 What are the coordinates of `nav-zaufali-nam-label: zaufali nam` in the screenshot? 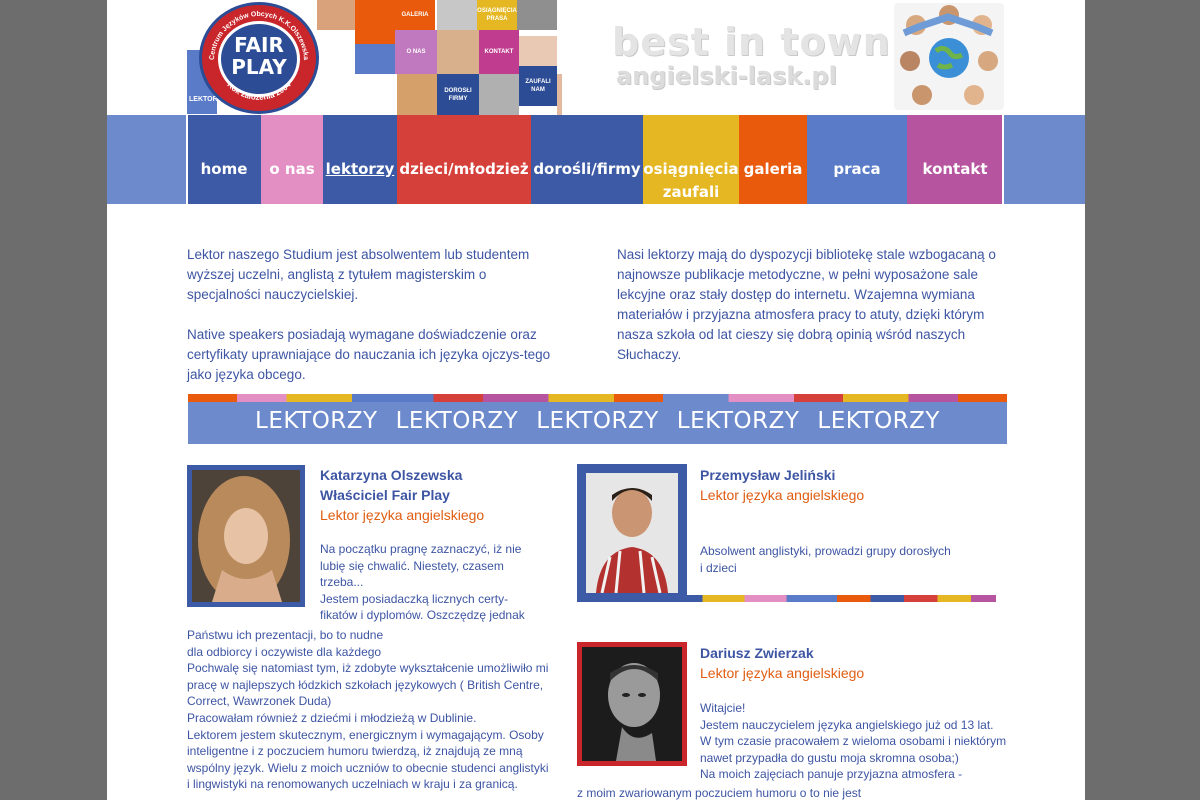 It's located at (691, 201).